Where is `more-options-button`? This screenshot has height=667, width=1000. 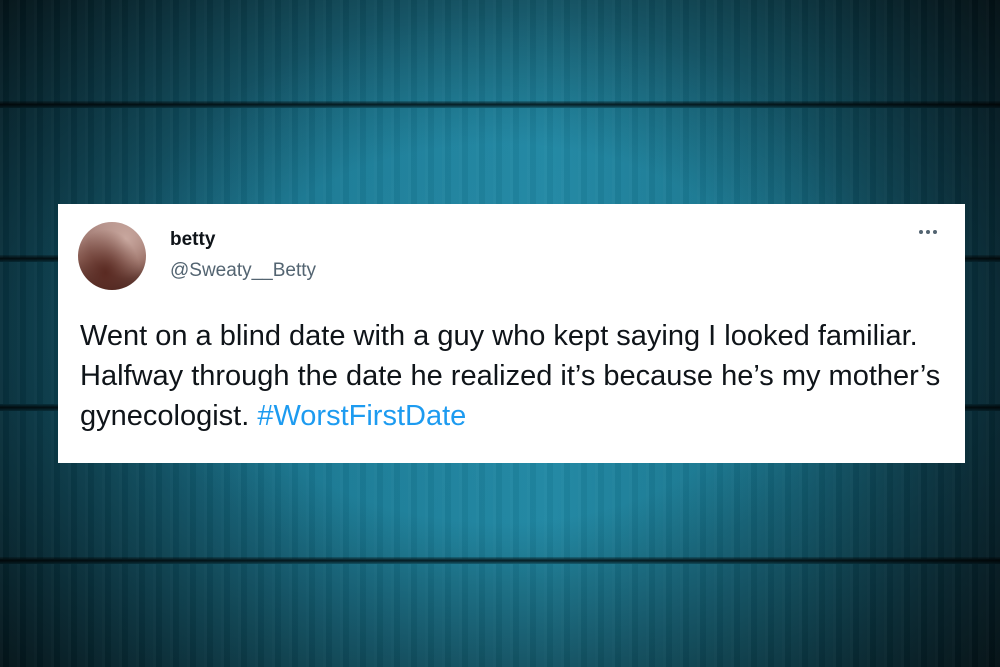 more-options-button is located at coordinates (928, 232).